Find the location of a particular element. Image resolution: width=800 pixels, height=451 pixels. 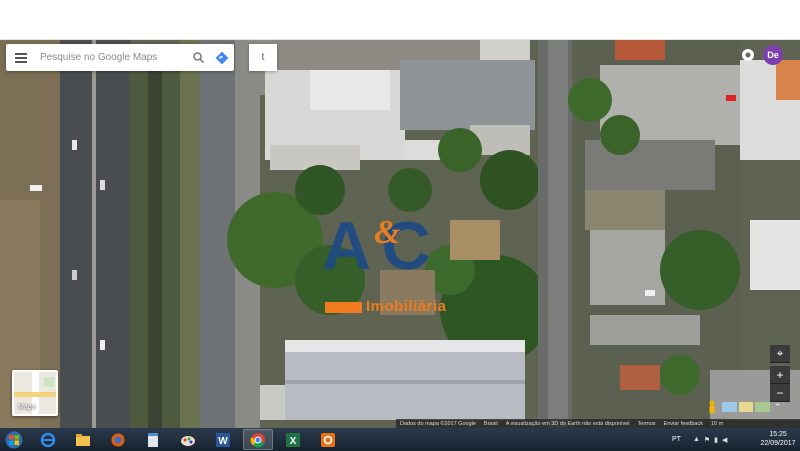

directions-icon is located at coordinates (222, 57).